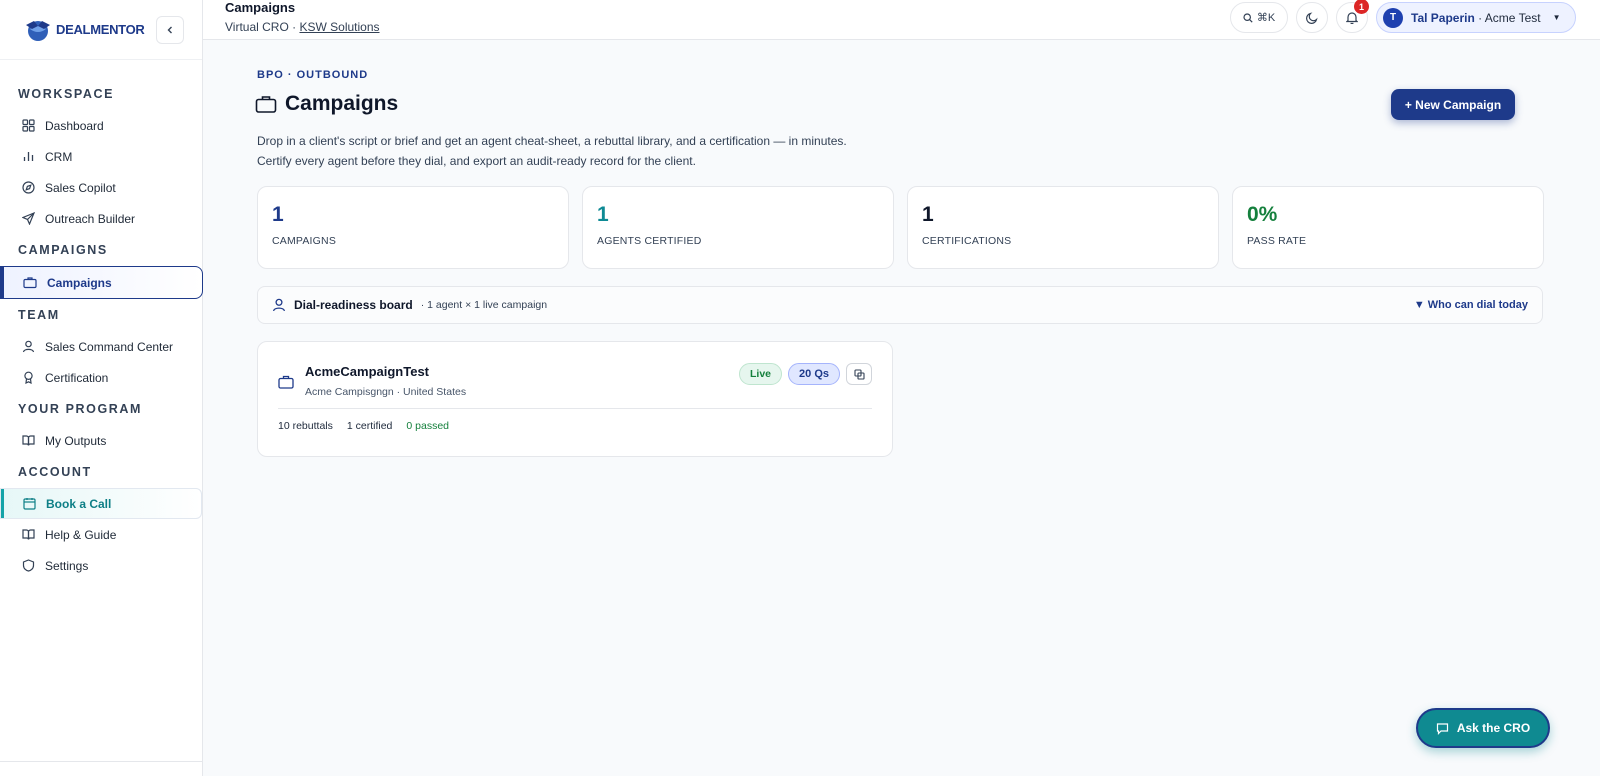  I want to click on sidebar-item-book-a-call: Book a Call, so click(101, 503).